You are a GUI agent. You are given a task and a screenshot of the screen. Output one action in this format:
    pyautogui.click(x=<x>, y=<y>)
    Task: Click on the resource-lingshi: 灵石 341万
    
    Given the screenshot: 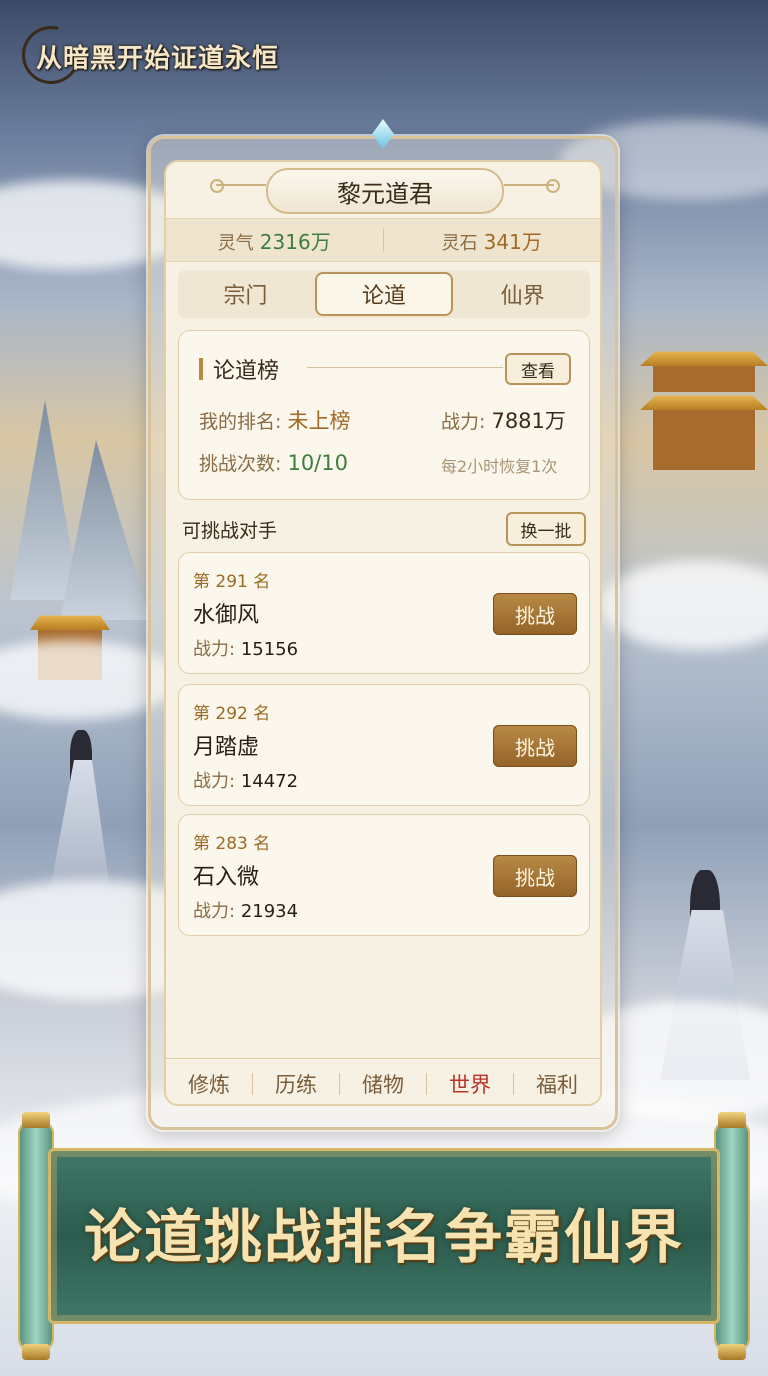 What is the action you would take?
    pyautogui.click(x=492, y=240)
    